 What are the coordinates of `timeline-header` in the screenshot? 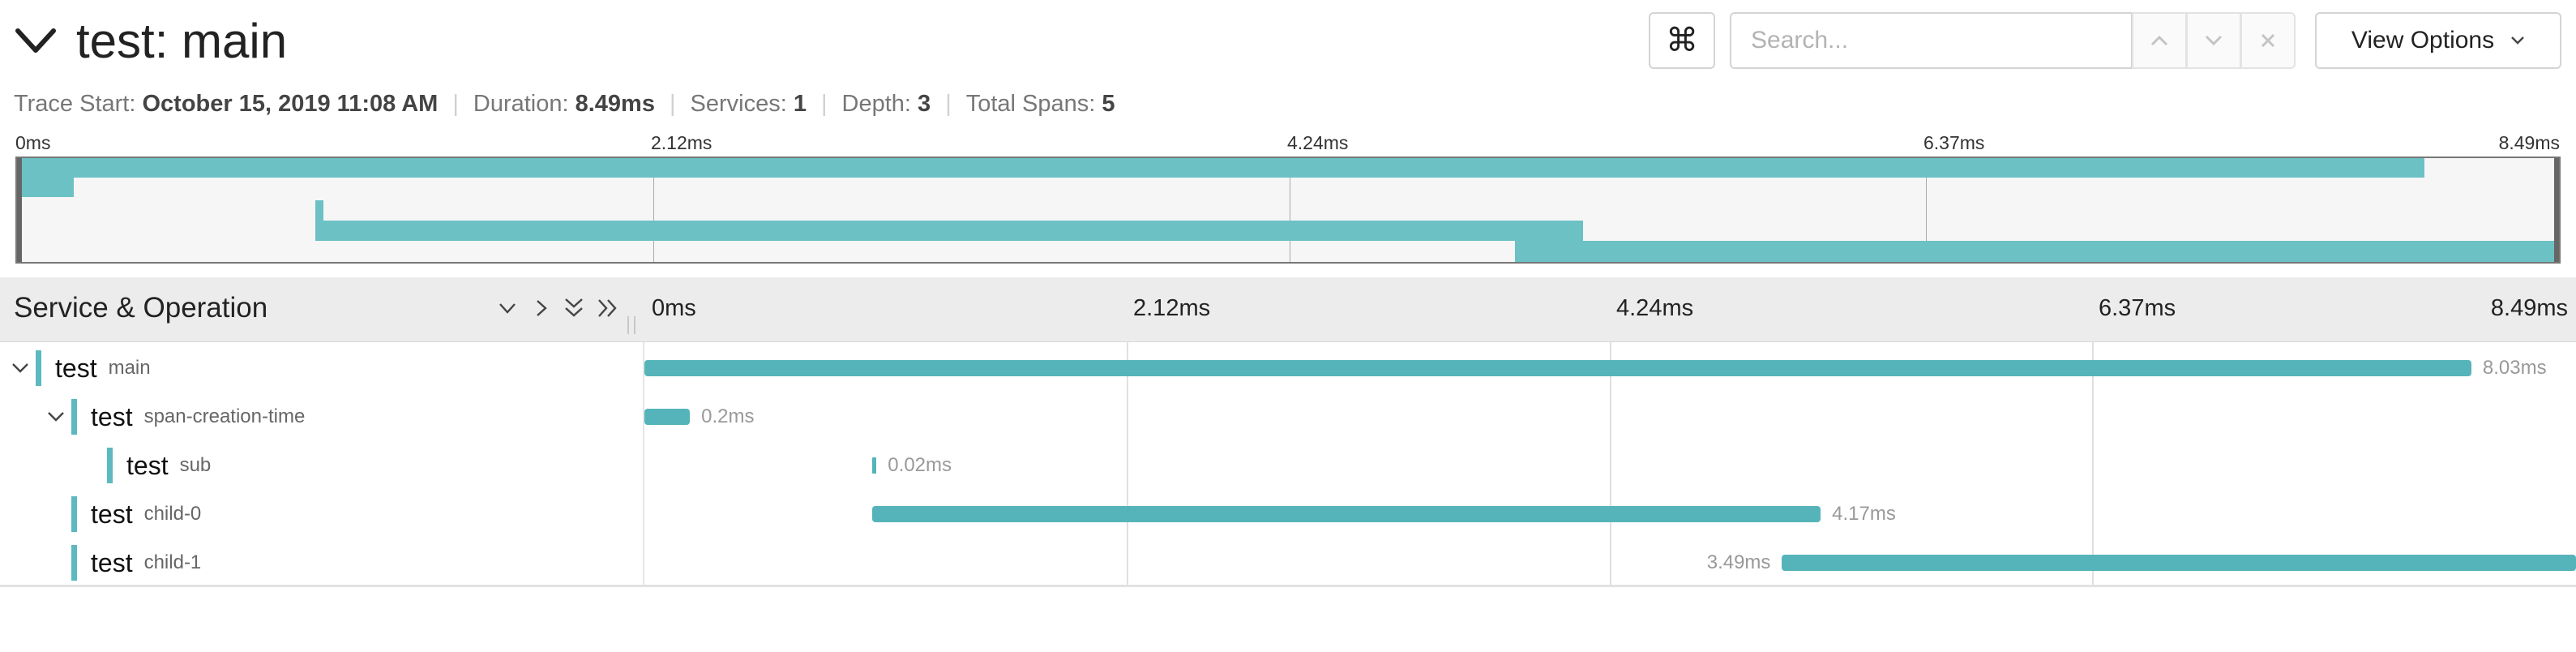 It's located at (1288, 309).